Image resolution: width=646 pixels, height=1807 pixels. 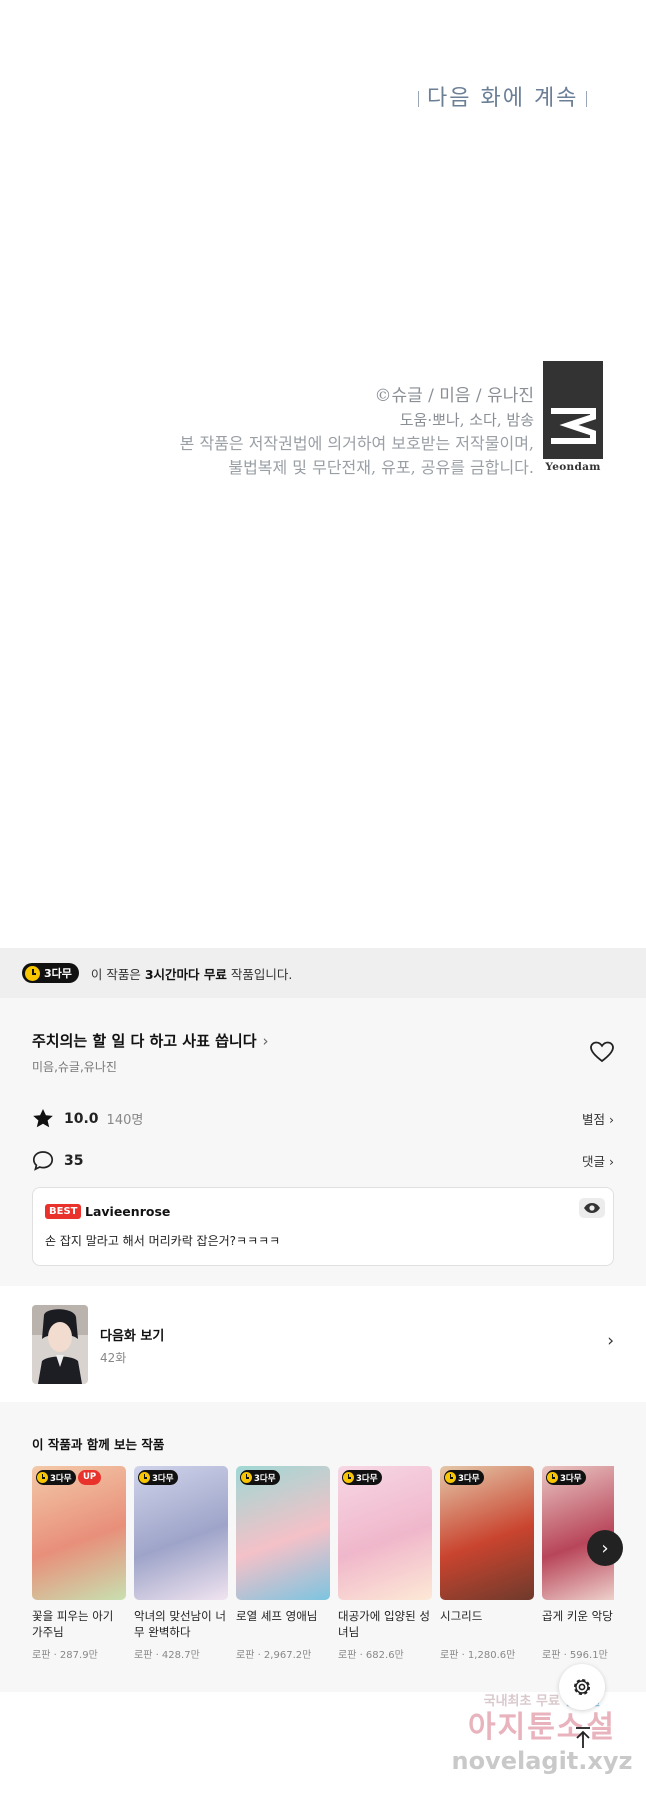 I want to click on recommendation-meta: 로판 · 287.9만, so click(x=65, y=1655).